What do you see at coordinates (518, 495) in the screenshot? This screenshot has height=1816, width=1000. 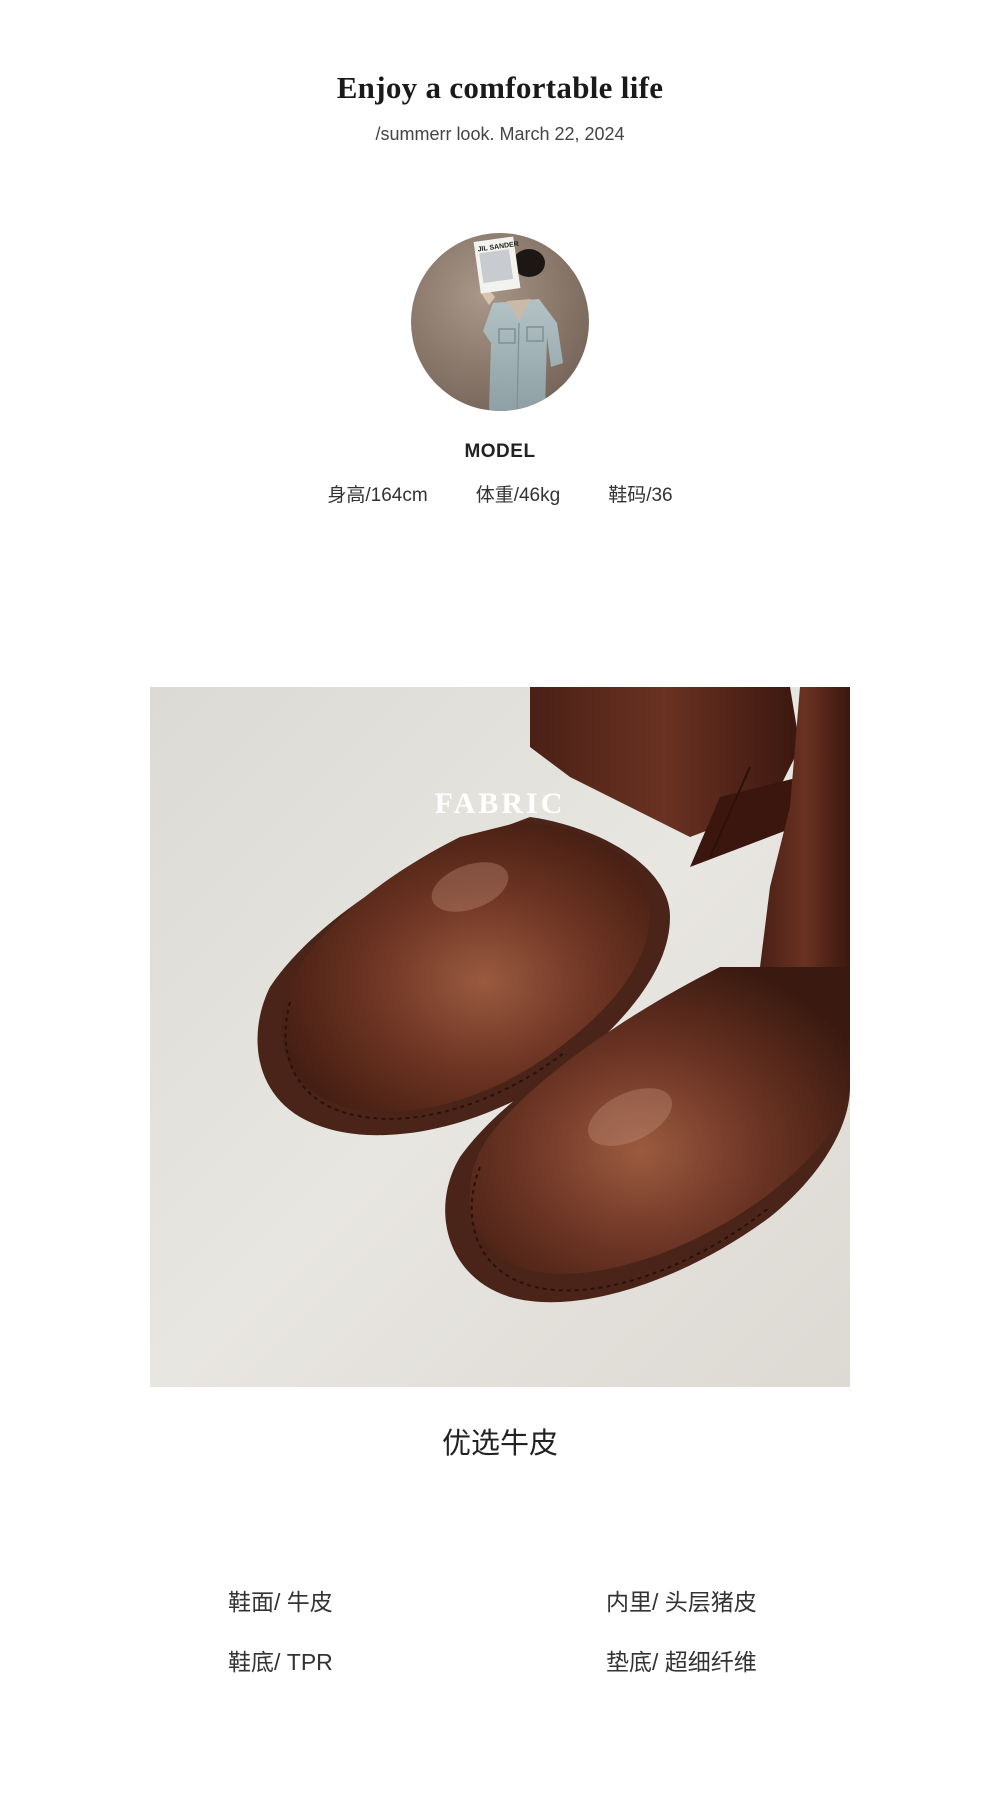 I see `model-weight: 体重/46kg` at bounding box center [518, 495].